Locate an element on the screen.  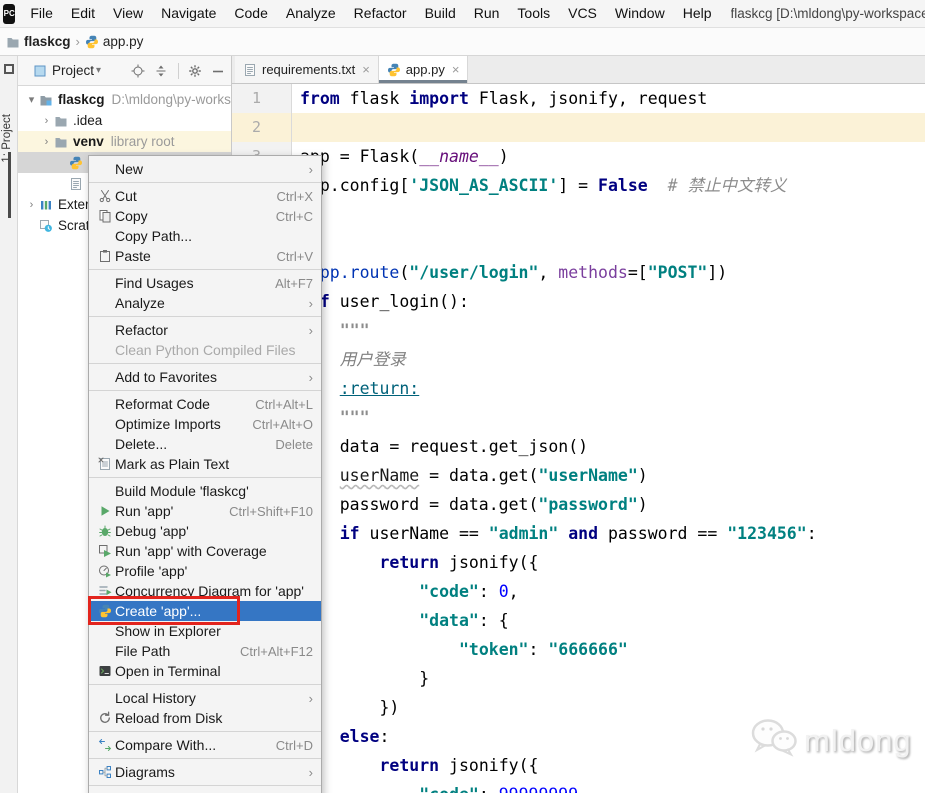
menubar-item-run: Run is located at coordinates (487, 13).